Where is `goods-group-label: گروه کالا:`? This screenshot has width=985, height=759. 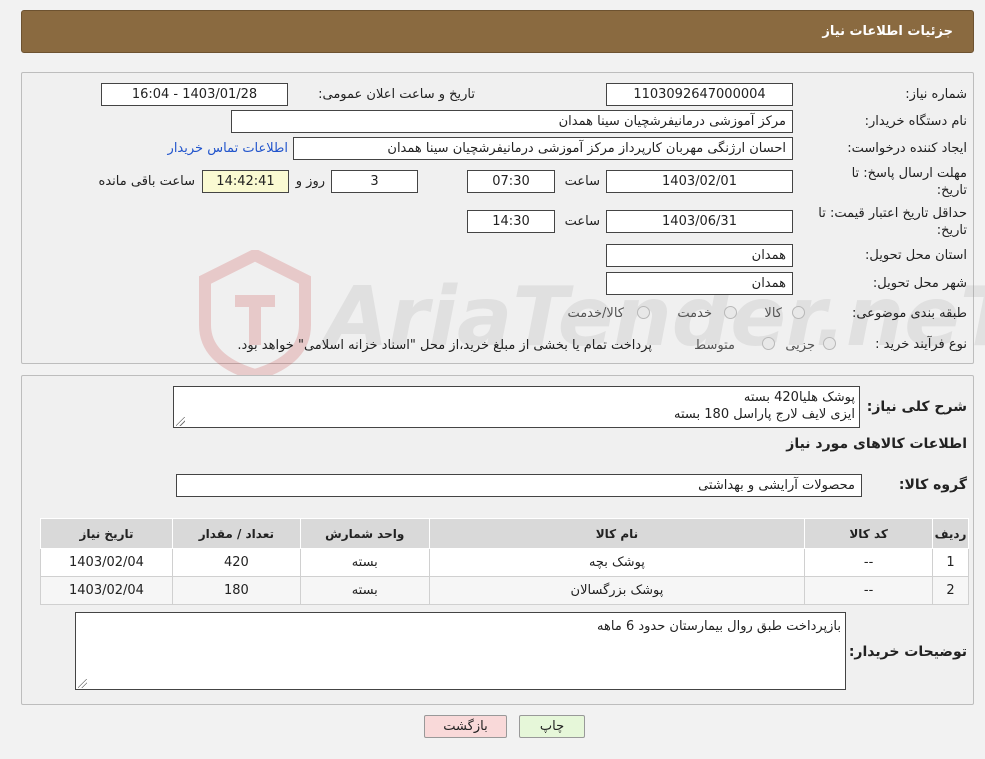 goods-group-label: گروه کالا: is located at coordinates (932, 485).